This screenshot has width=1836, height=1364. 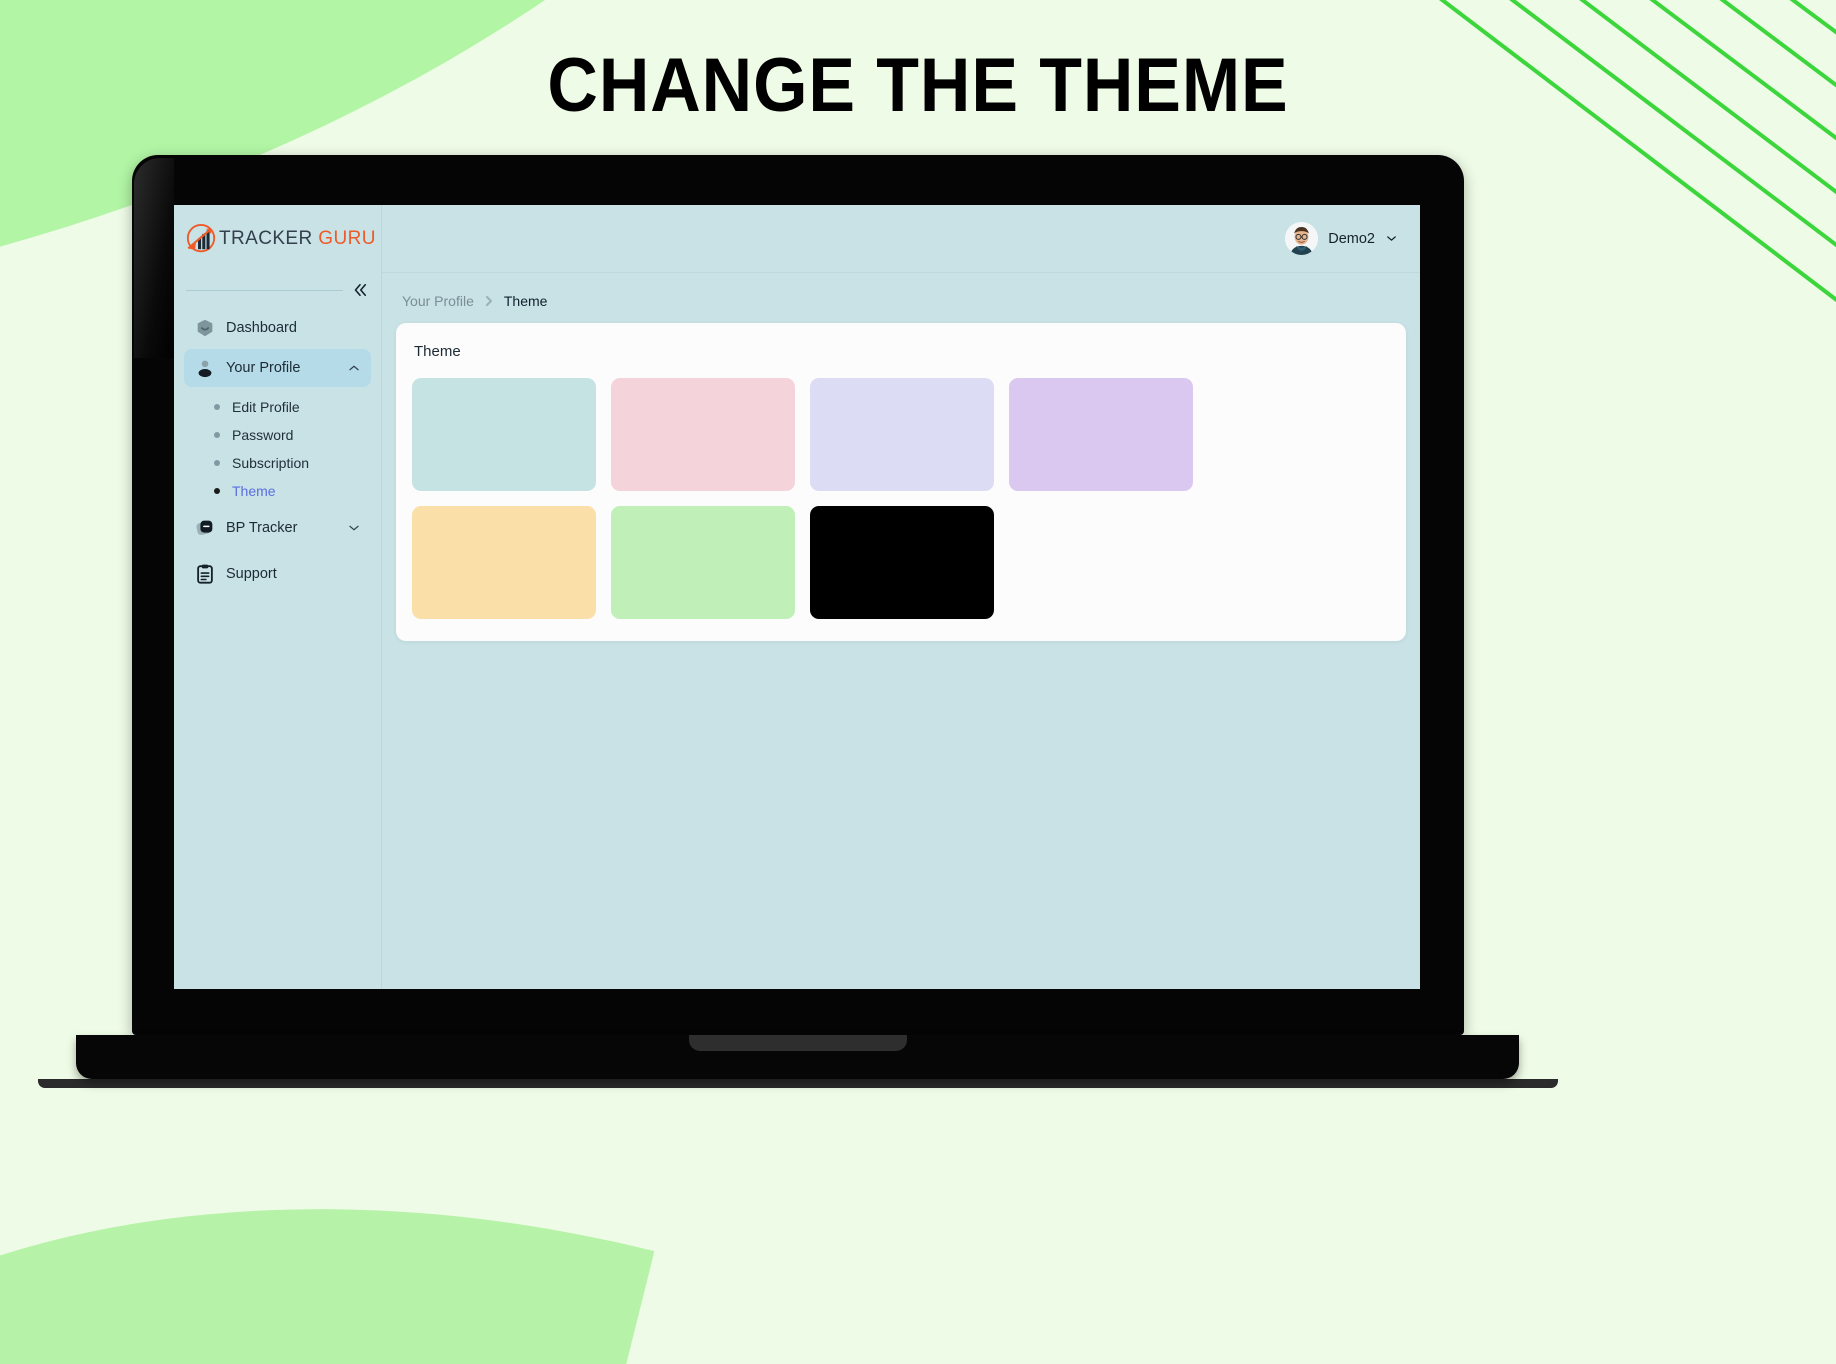 What do you see at coordinates (1351, 238) in the screenshot?
I see `user-name: Demo2` at bounding box center [1351, 238].